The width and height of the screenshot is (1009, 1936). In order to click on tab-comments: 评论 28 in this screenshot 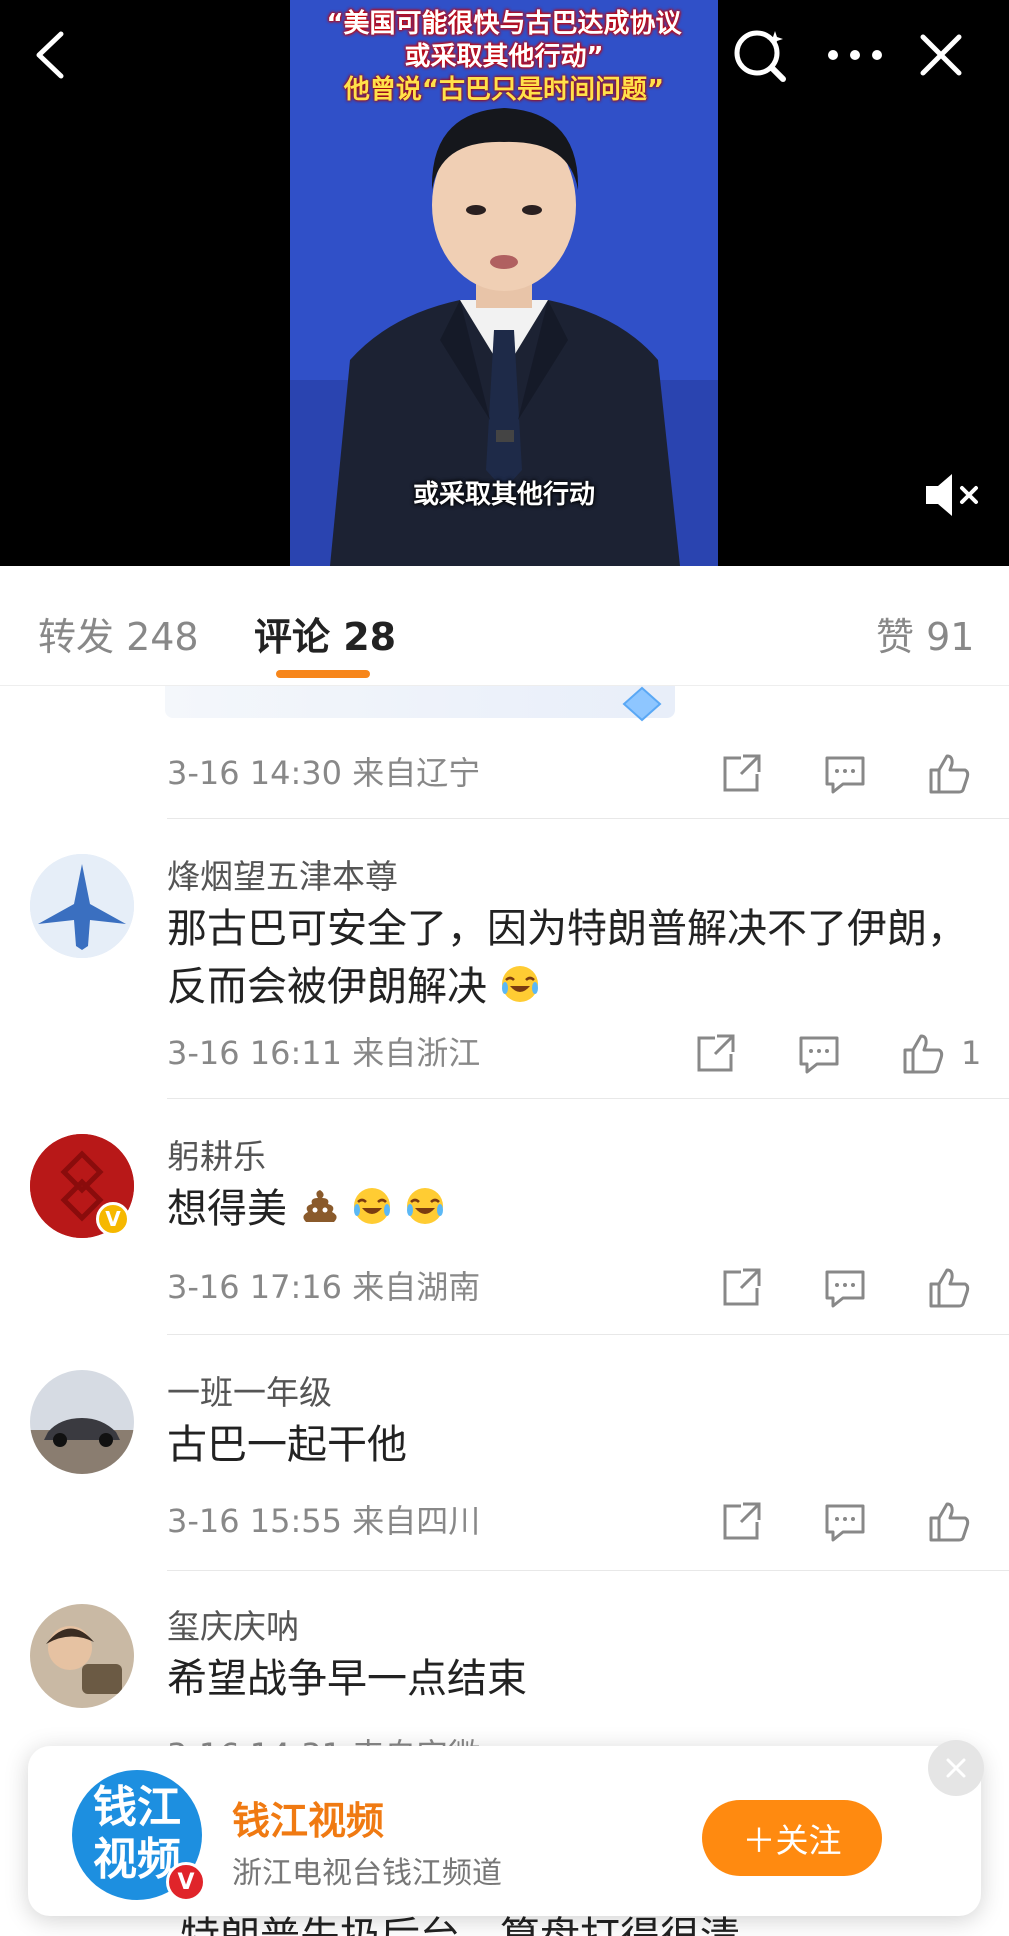, I will do `click(325, 633)`.